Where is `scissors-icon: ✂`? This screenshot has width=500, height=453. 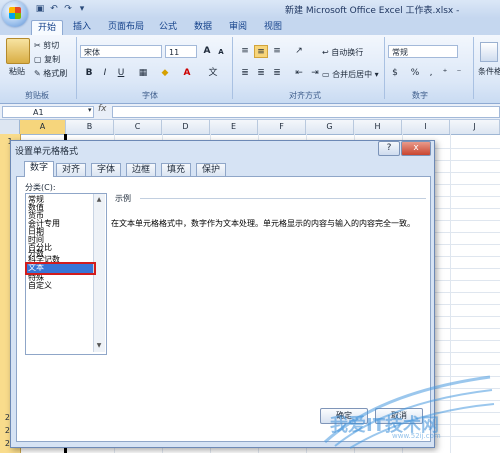 scissors-icon: ✂ is located at coordinates (37, 45).